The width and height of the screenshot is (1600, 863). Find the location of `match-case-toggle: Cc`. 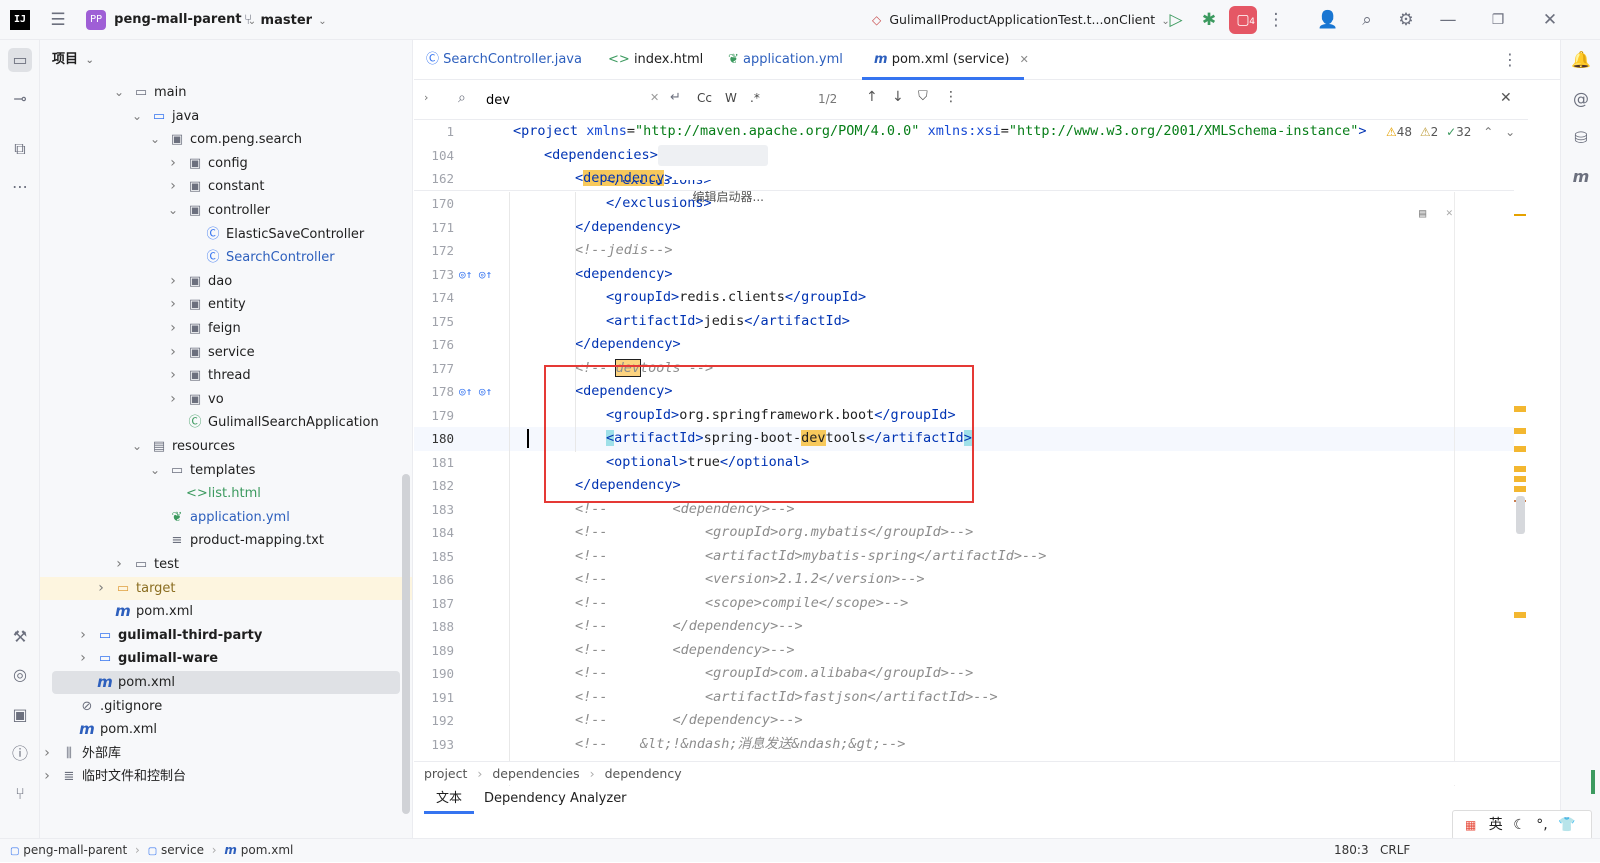

match-case-toggle: Cc is located at coordinates (704, 98).